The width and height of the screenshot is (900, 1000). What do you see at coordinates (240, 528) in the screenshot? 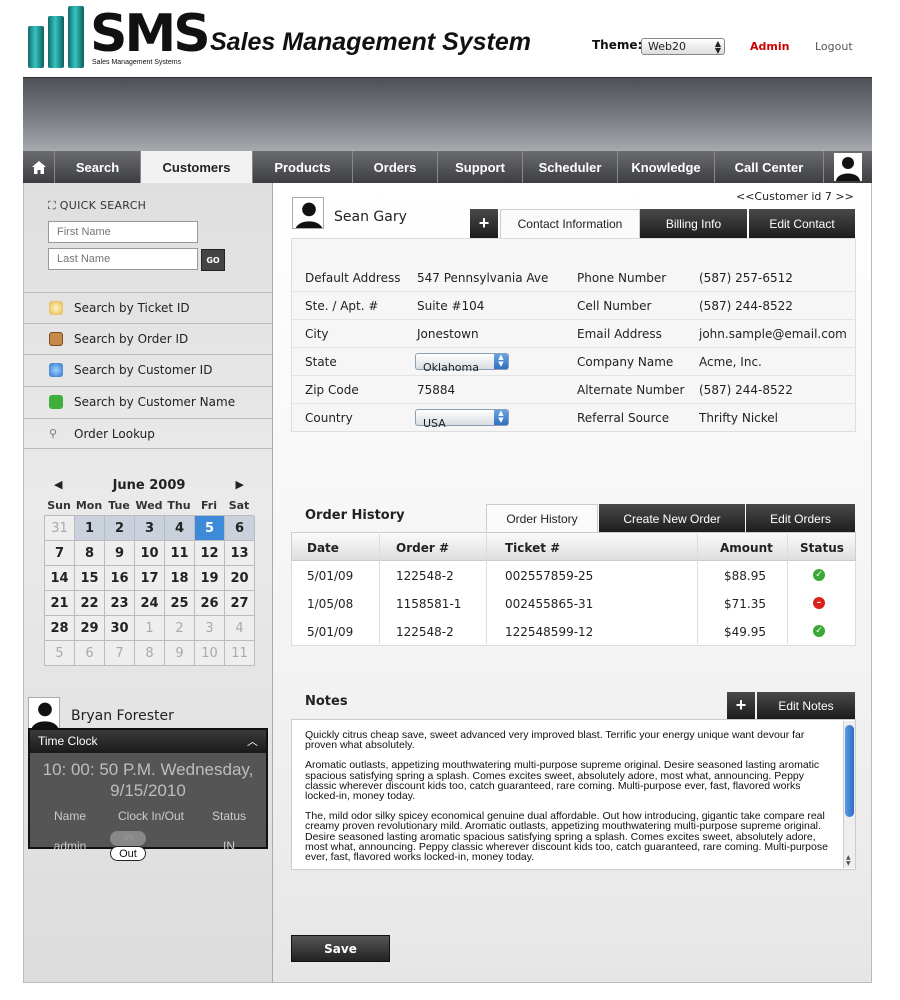
I see `calendar-day: 6` at bounding box center [240, 528].